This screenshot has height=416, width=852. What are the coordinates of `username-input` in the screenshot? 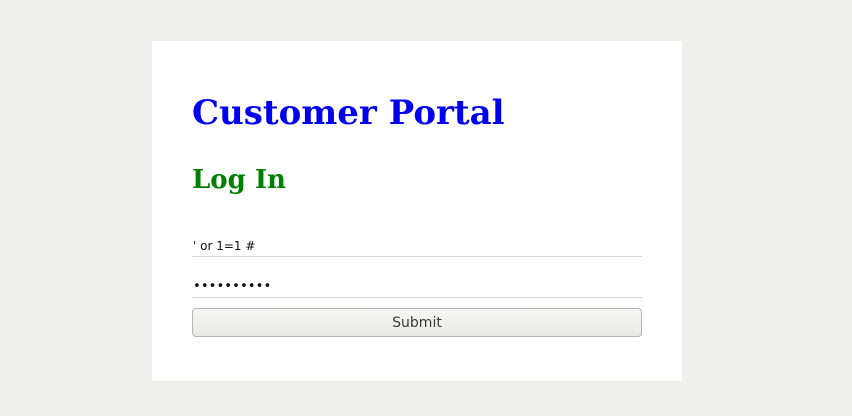 It's located at (417, 246).